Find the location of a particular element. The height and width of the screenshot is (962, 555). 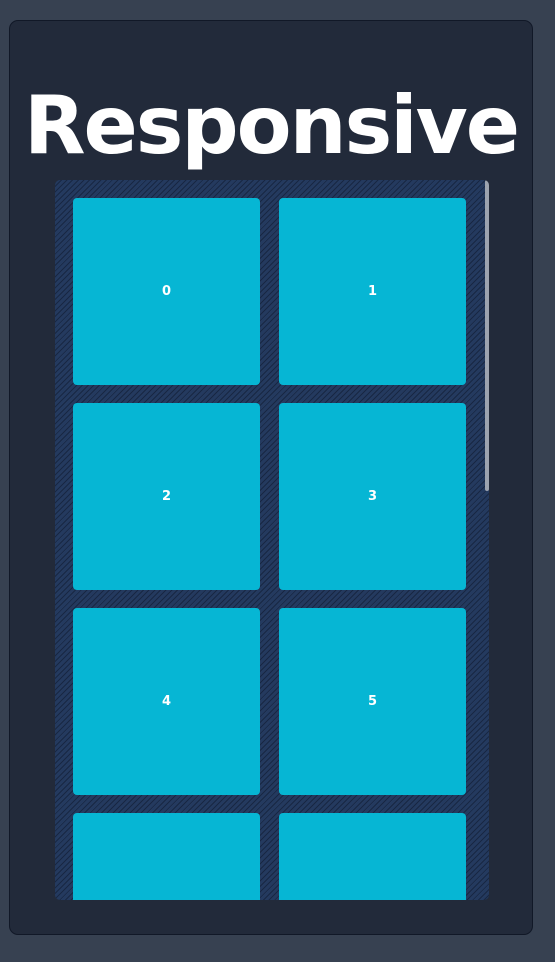

tile-2: 2 is located at coordinates (166, 496).